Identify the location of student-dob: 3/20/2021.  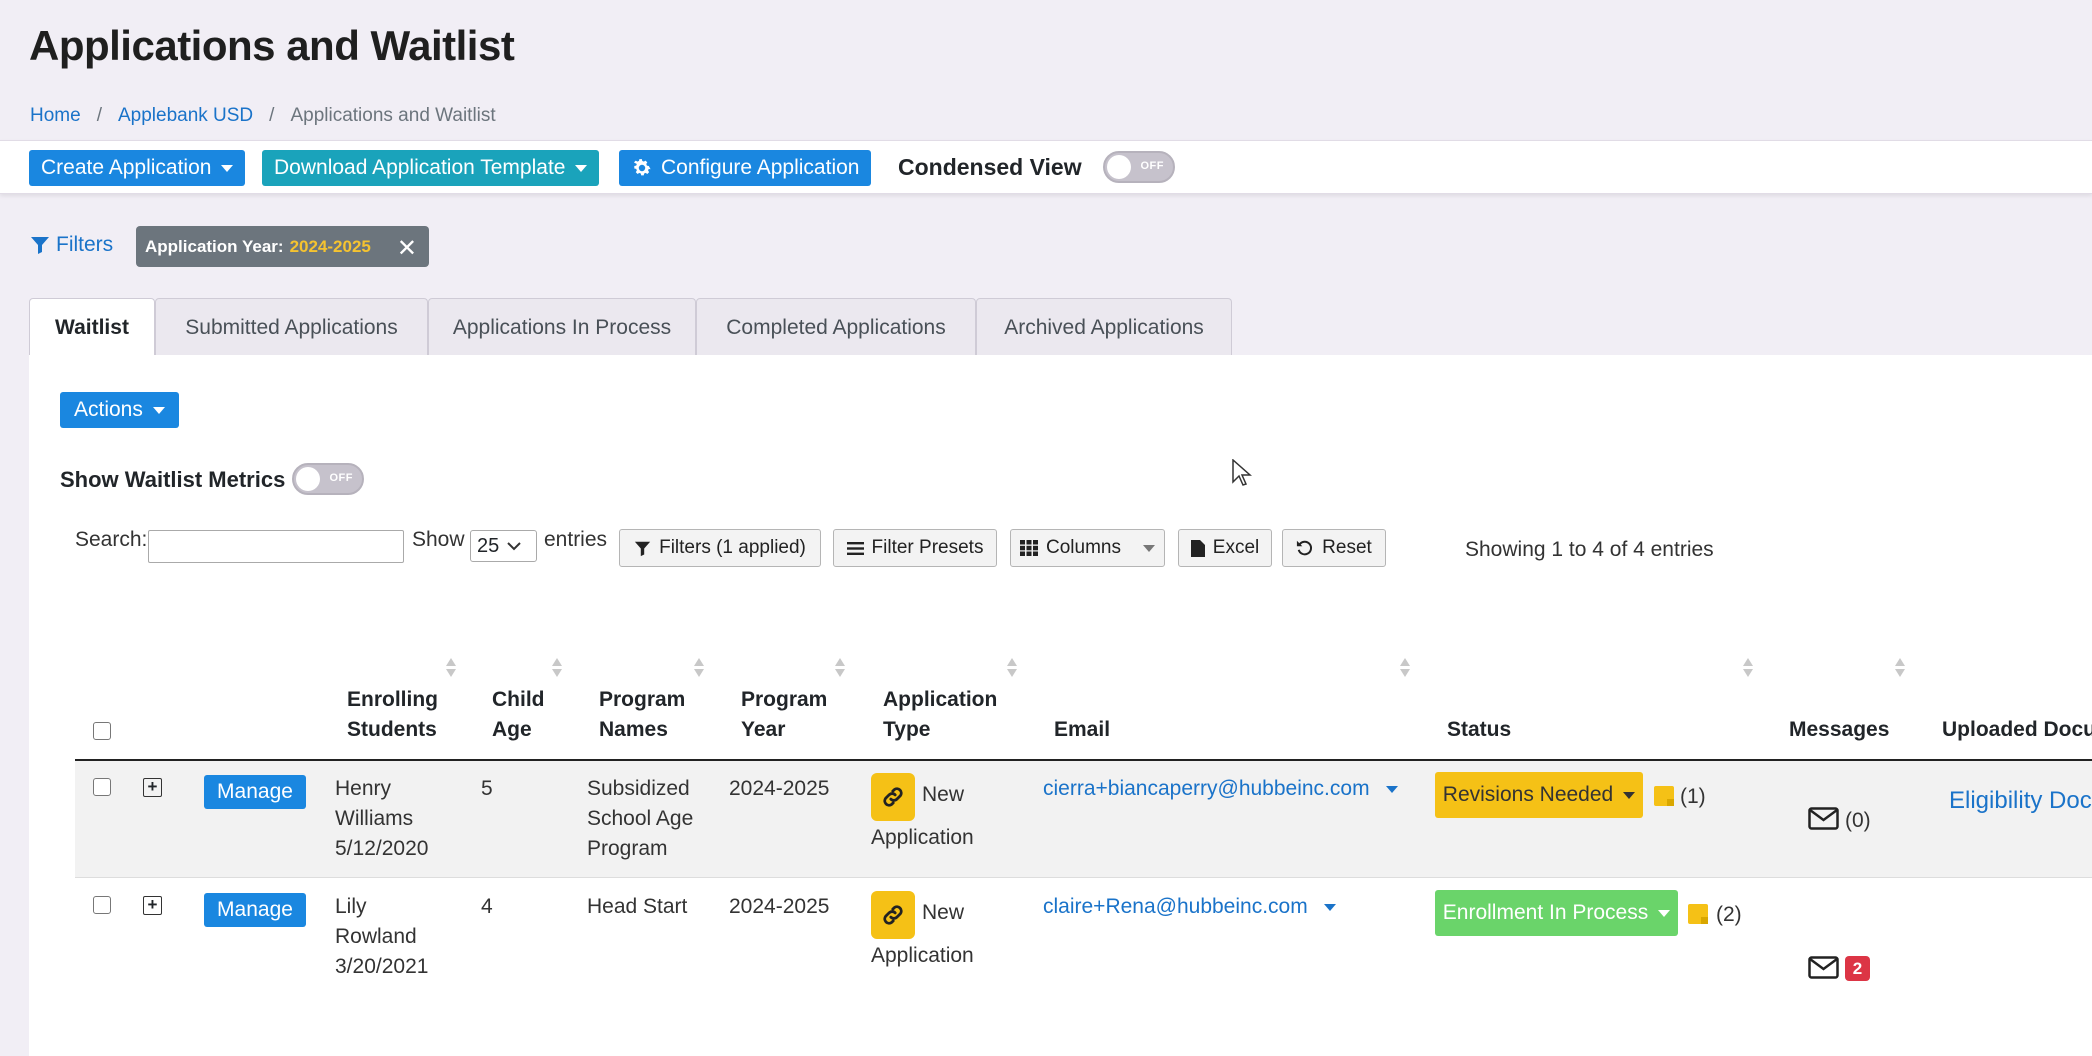
(382, 966).